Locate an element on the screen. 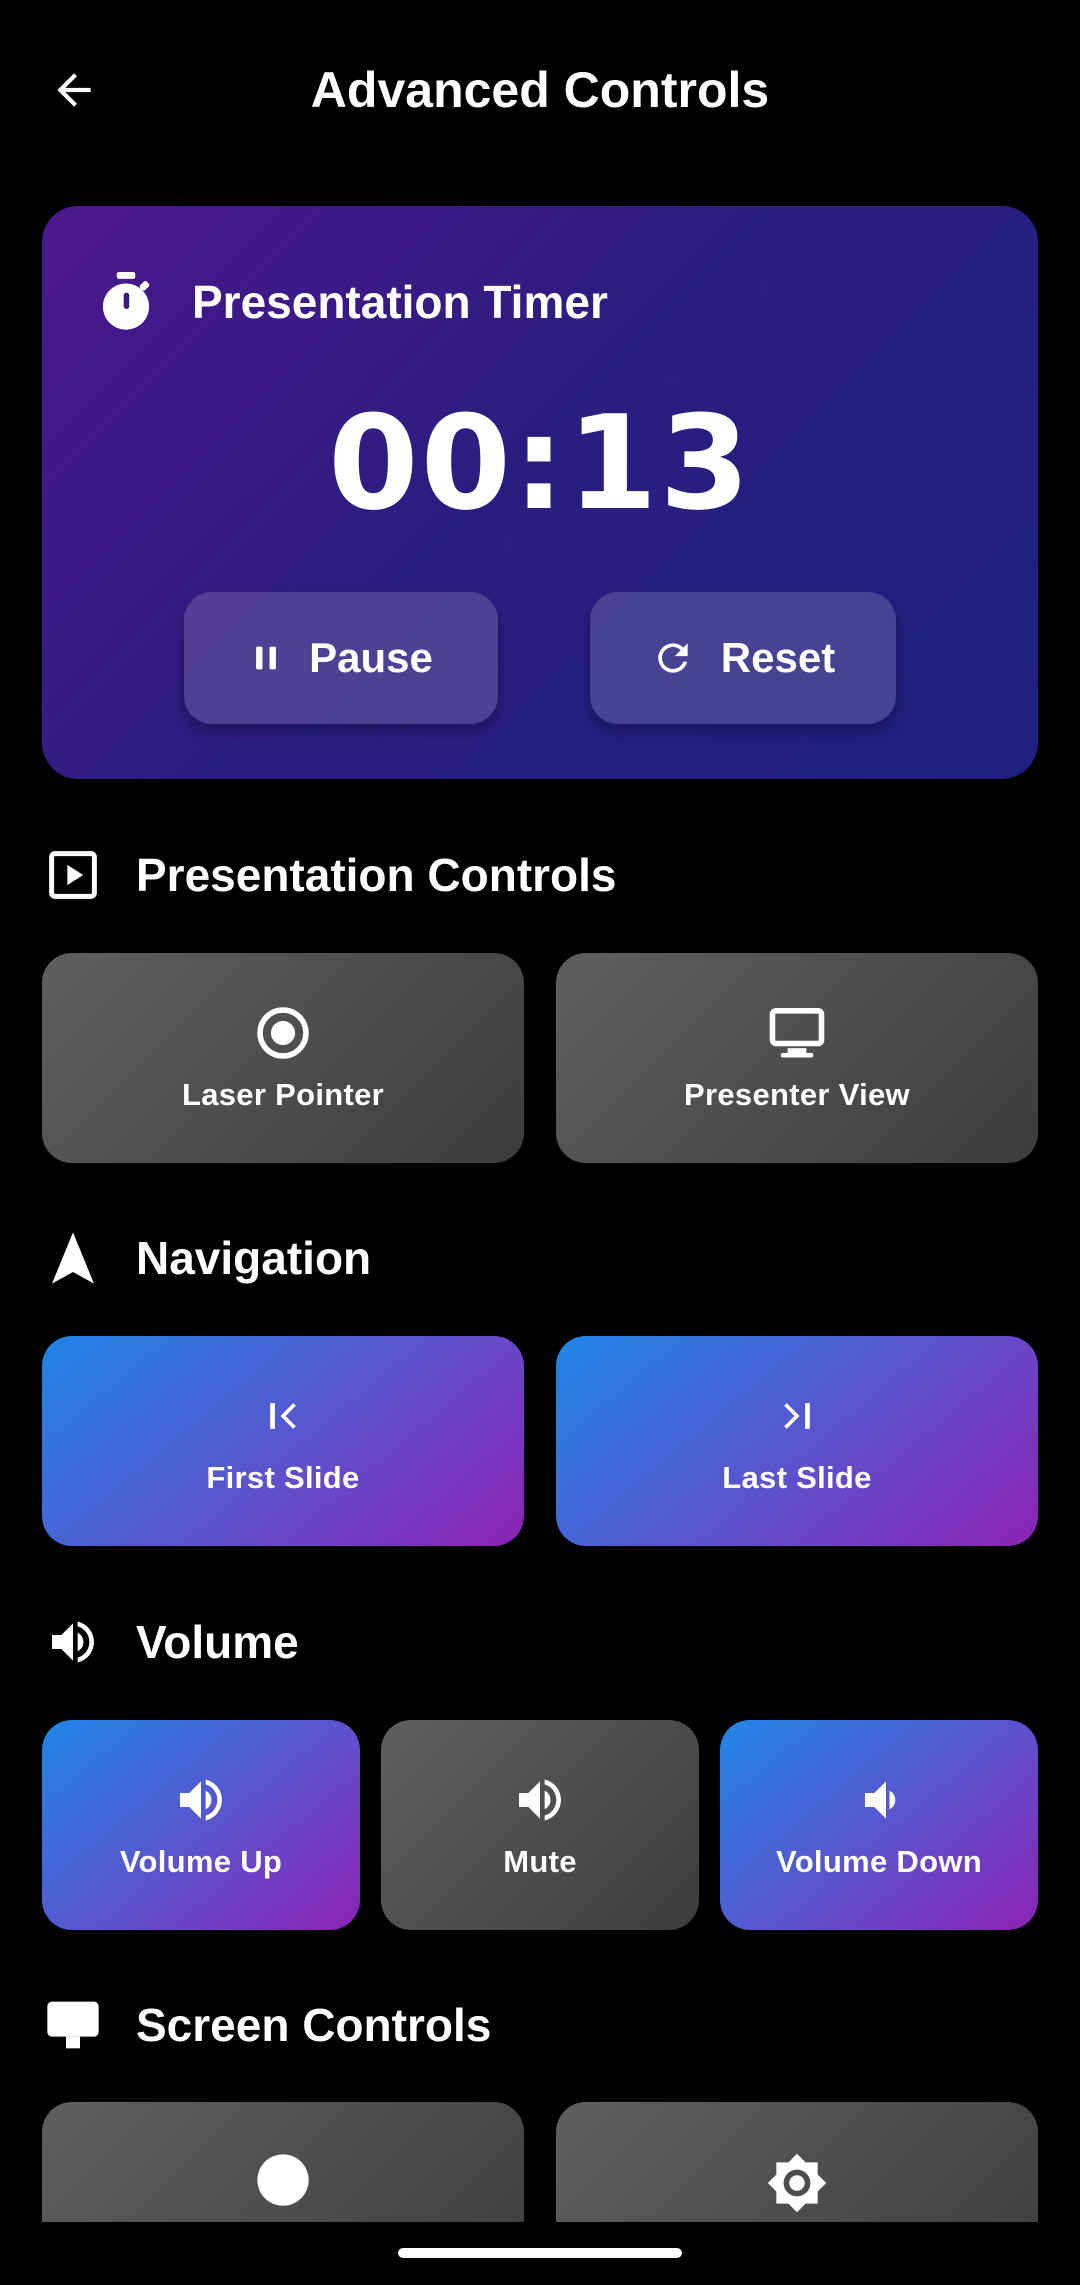 The image size is (1080, 2285). monitor-icon is located at coordinates (797, 1033).